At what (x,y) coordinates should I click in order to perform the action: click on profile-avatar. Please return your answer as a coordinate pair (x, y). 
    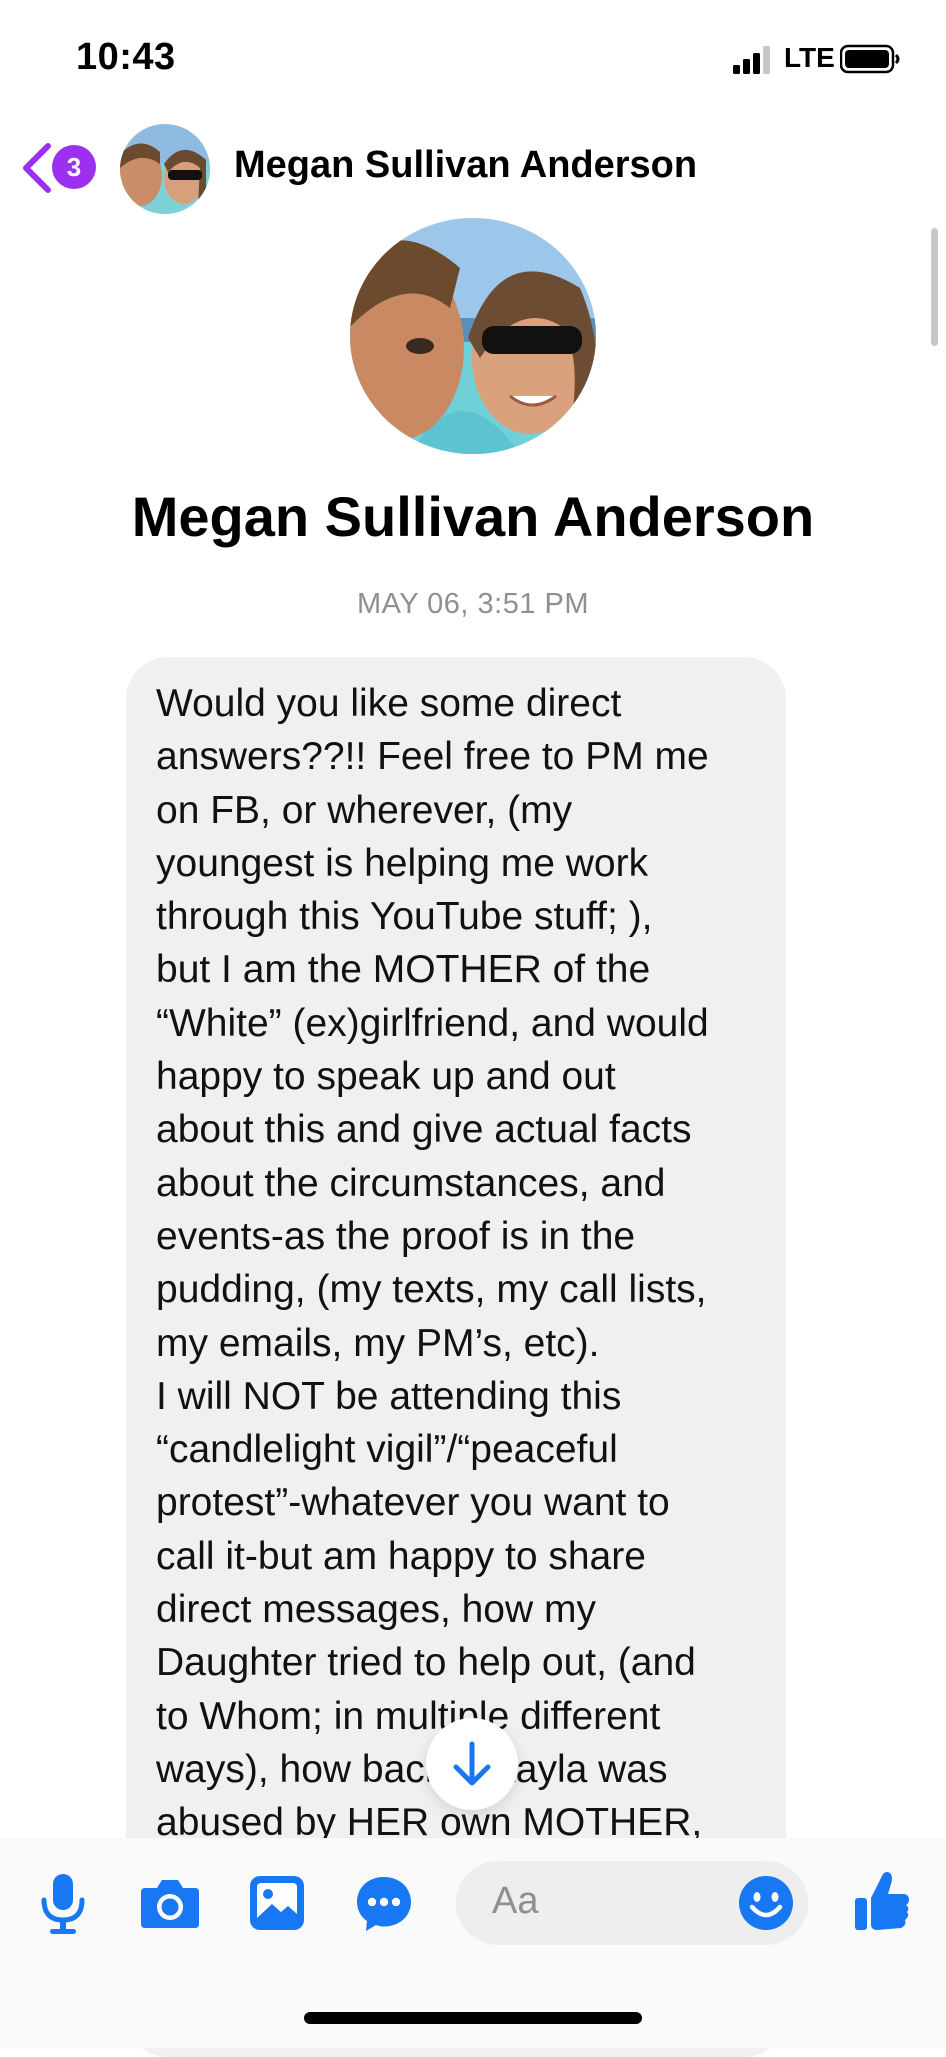
    Looking at the image, I should click on (473, 336).